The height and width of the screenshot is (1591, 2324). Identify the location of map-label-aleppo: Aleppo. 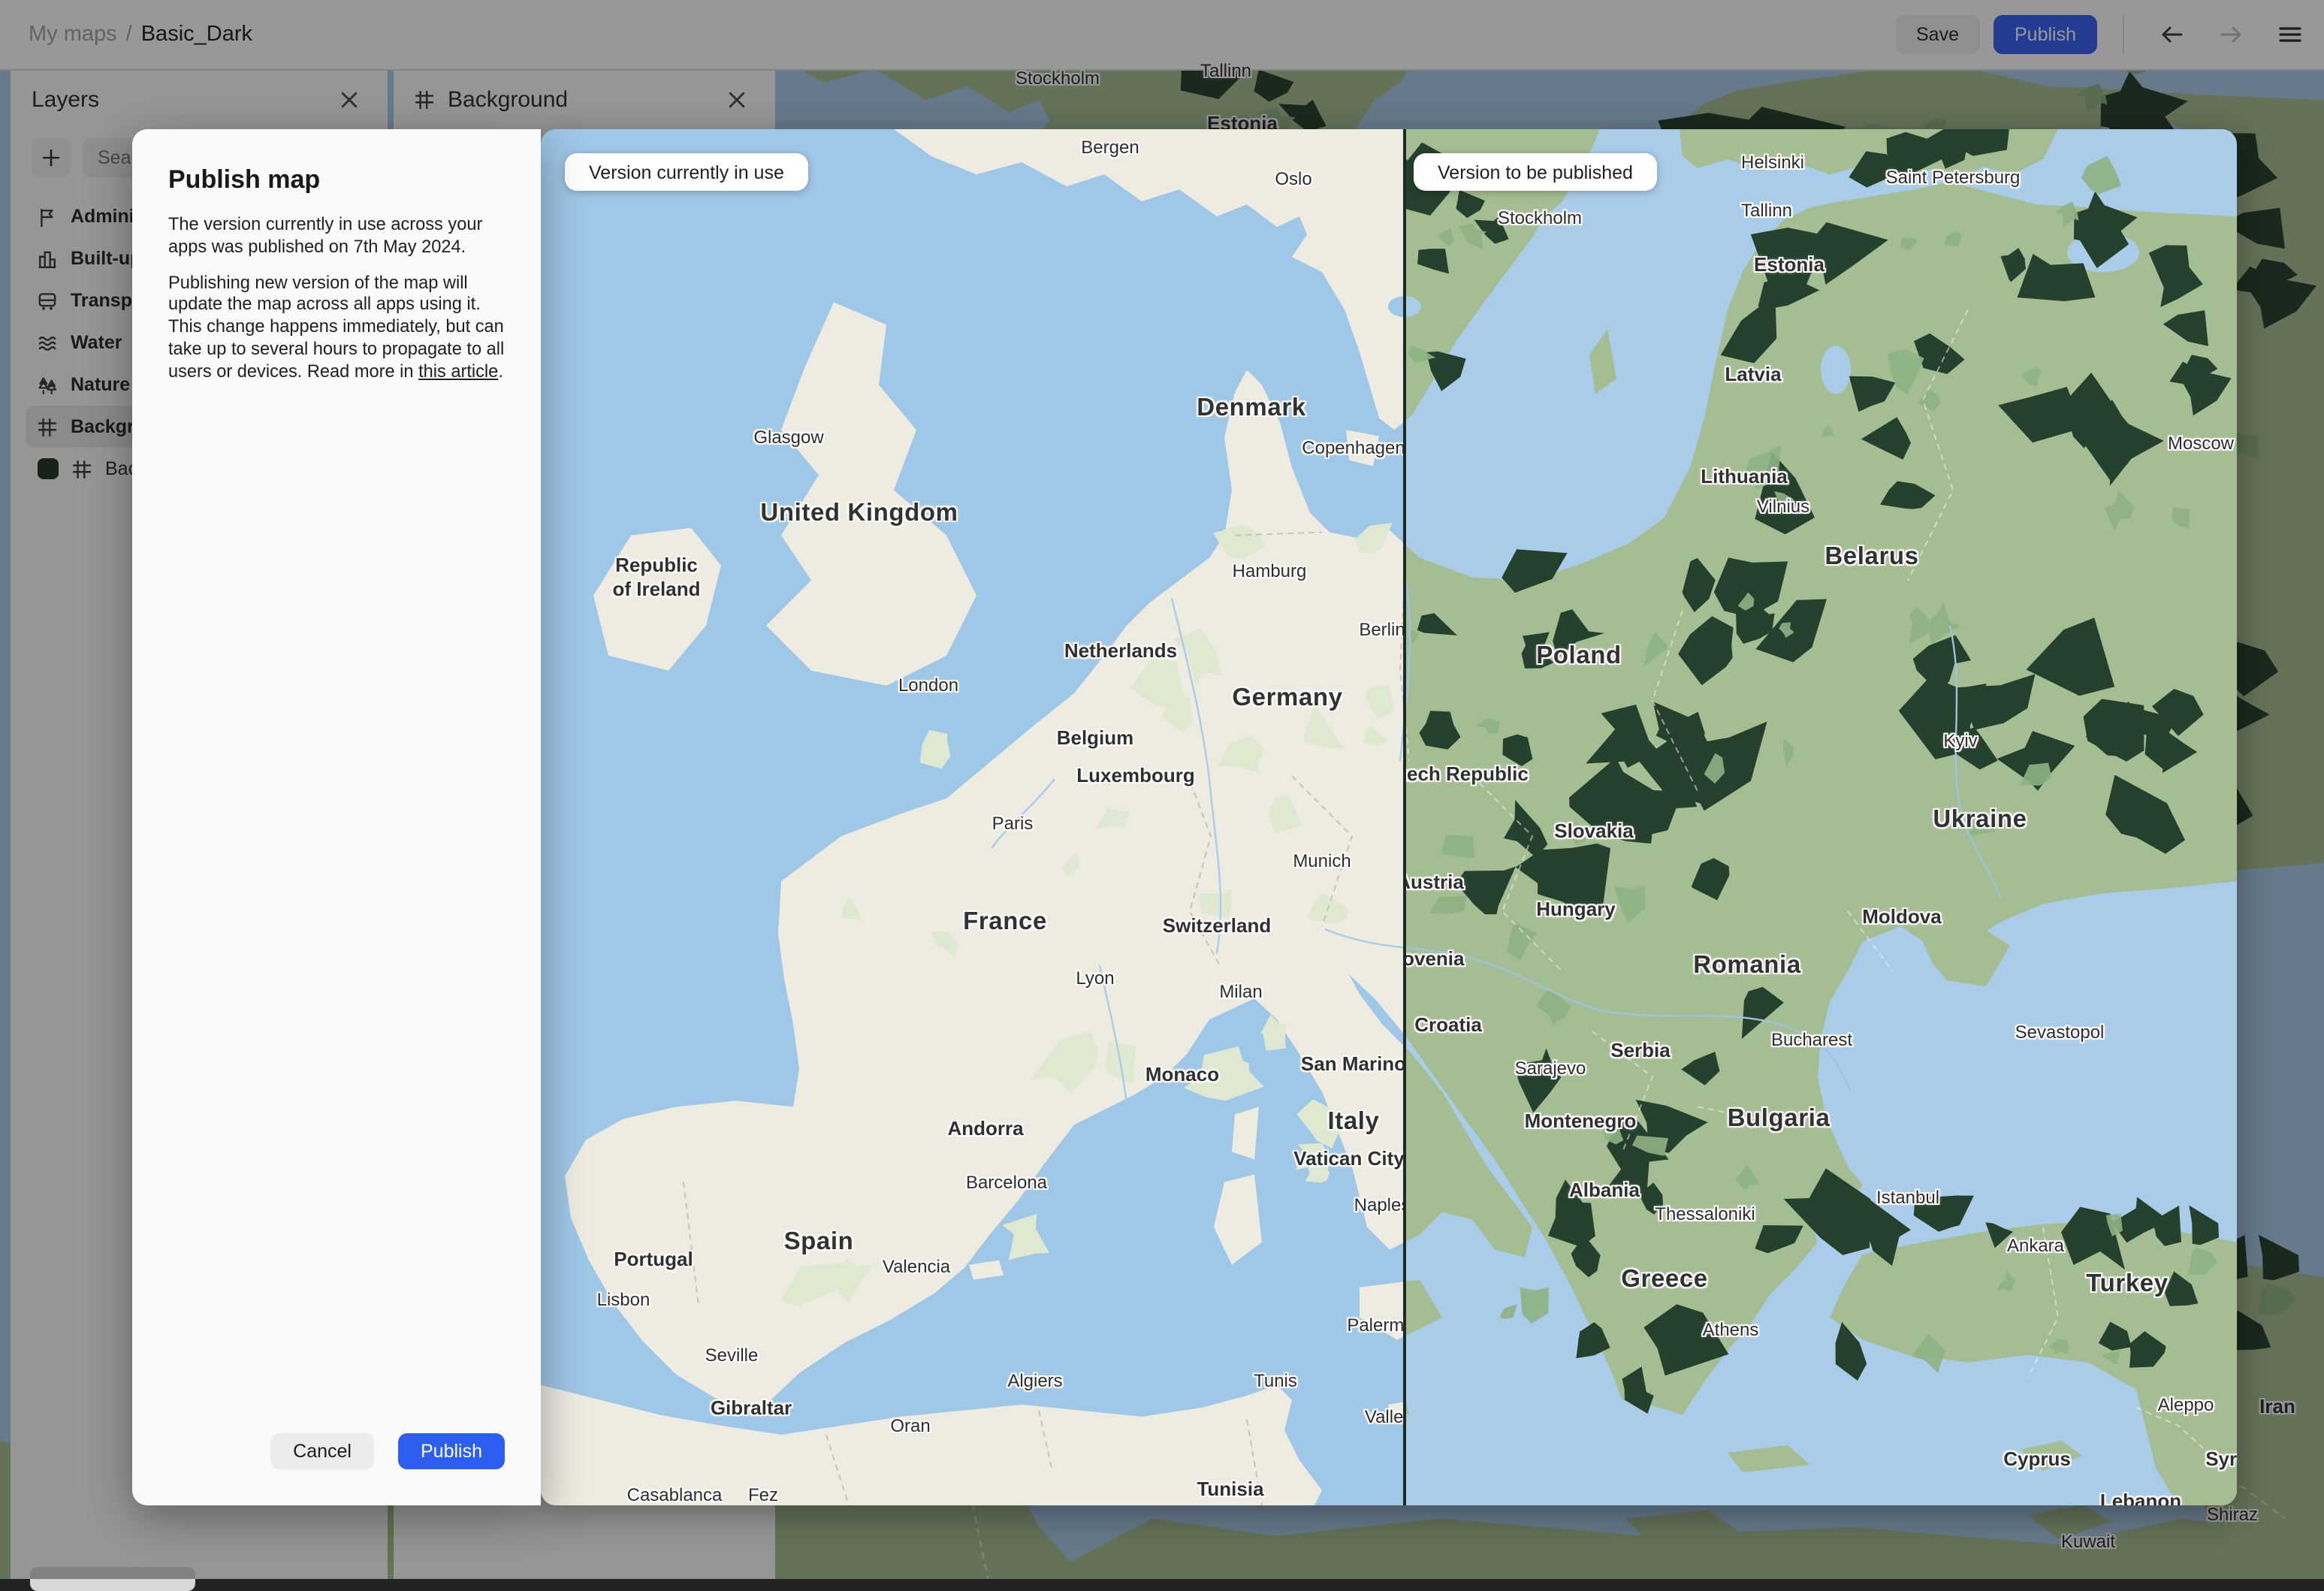
(2185, 1405).